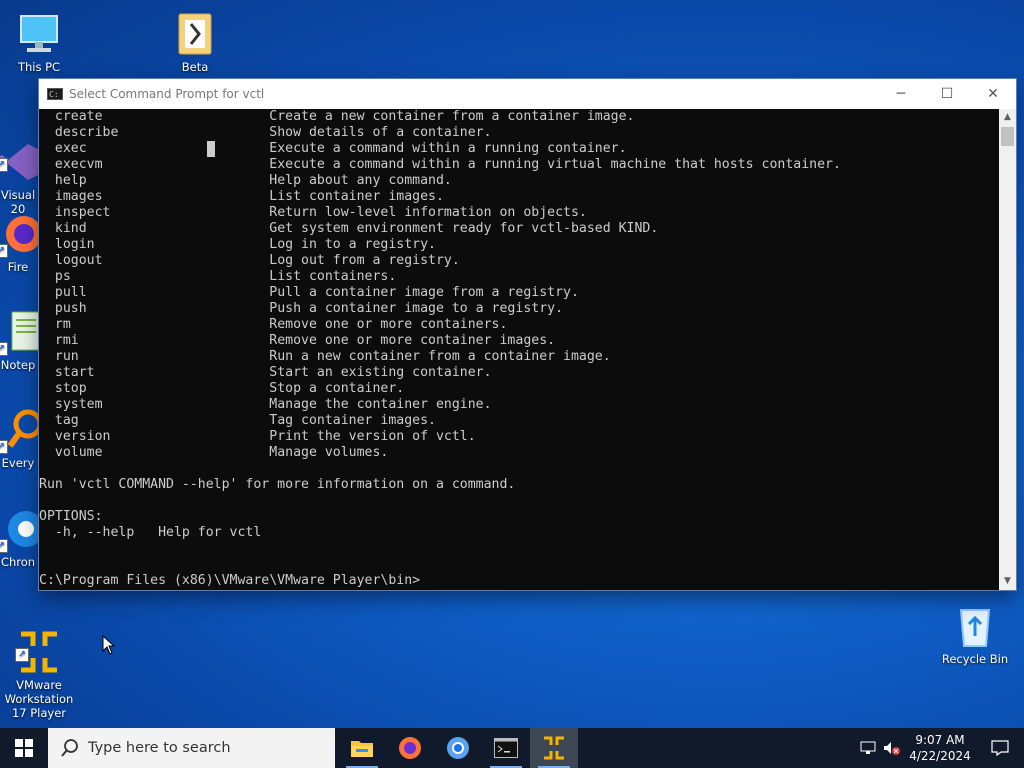 The image size is (1024, 768). What do you see at coordinates (39, 643) in the screenshot?
I see `vmware-icon: ↗` at bounding box center [39, 643].